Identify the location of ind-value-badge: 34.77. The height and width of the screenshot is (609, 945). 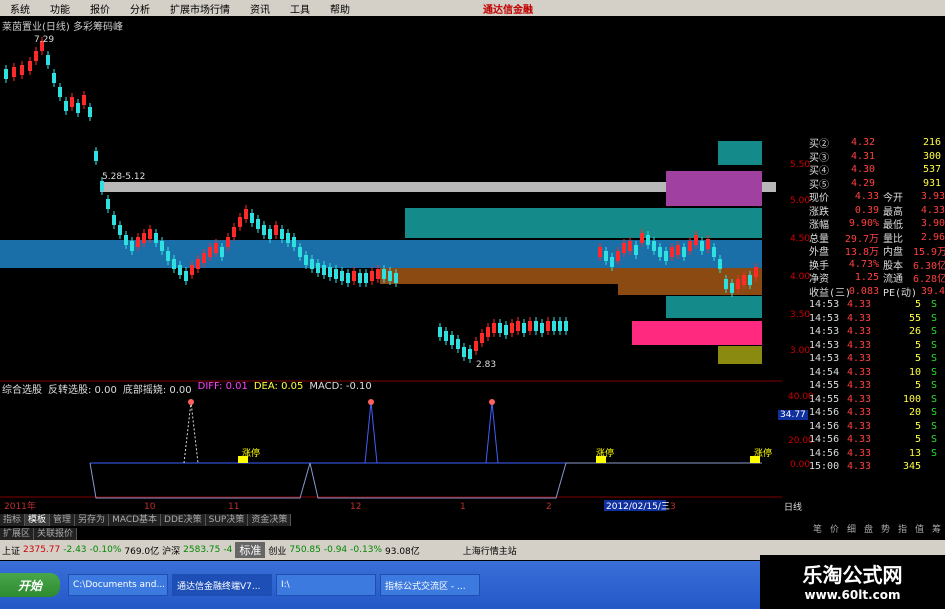
(793, 415).